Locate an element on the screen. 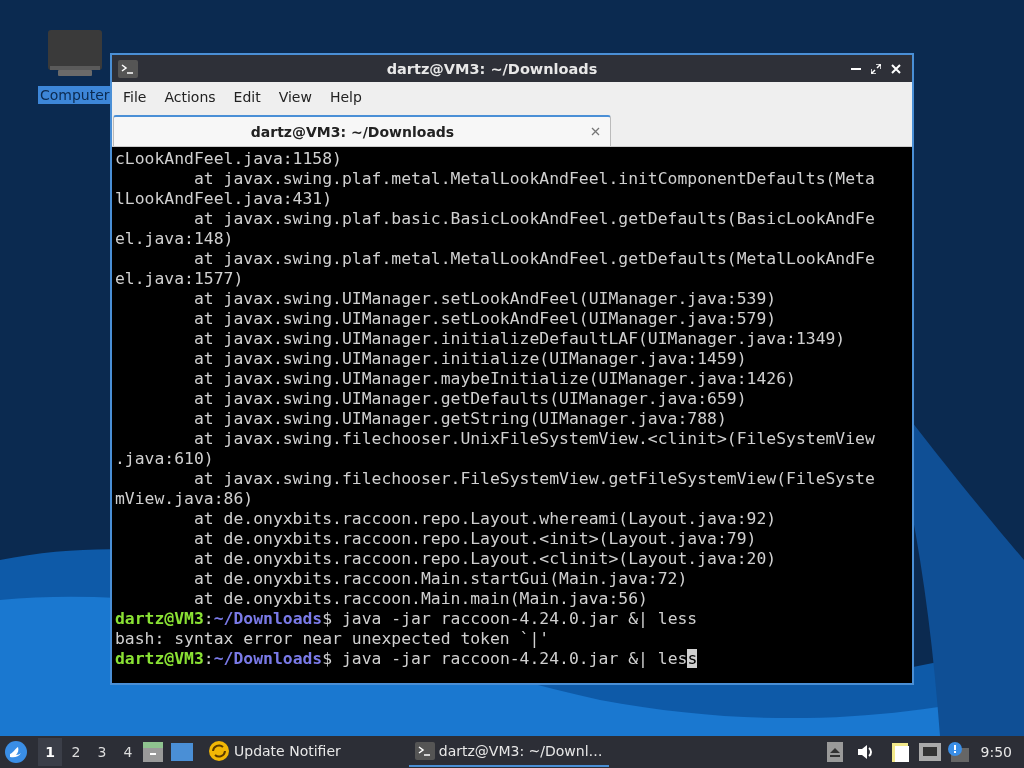  workspace-button: 2 is located at coordinates (76, 752).